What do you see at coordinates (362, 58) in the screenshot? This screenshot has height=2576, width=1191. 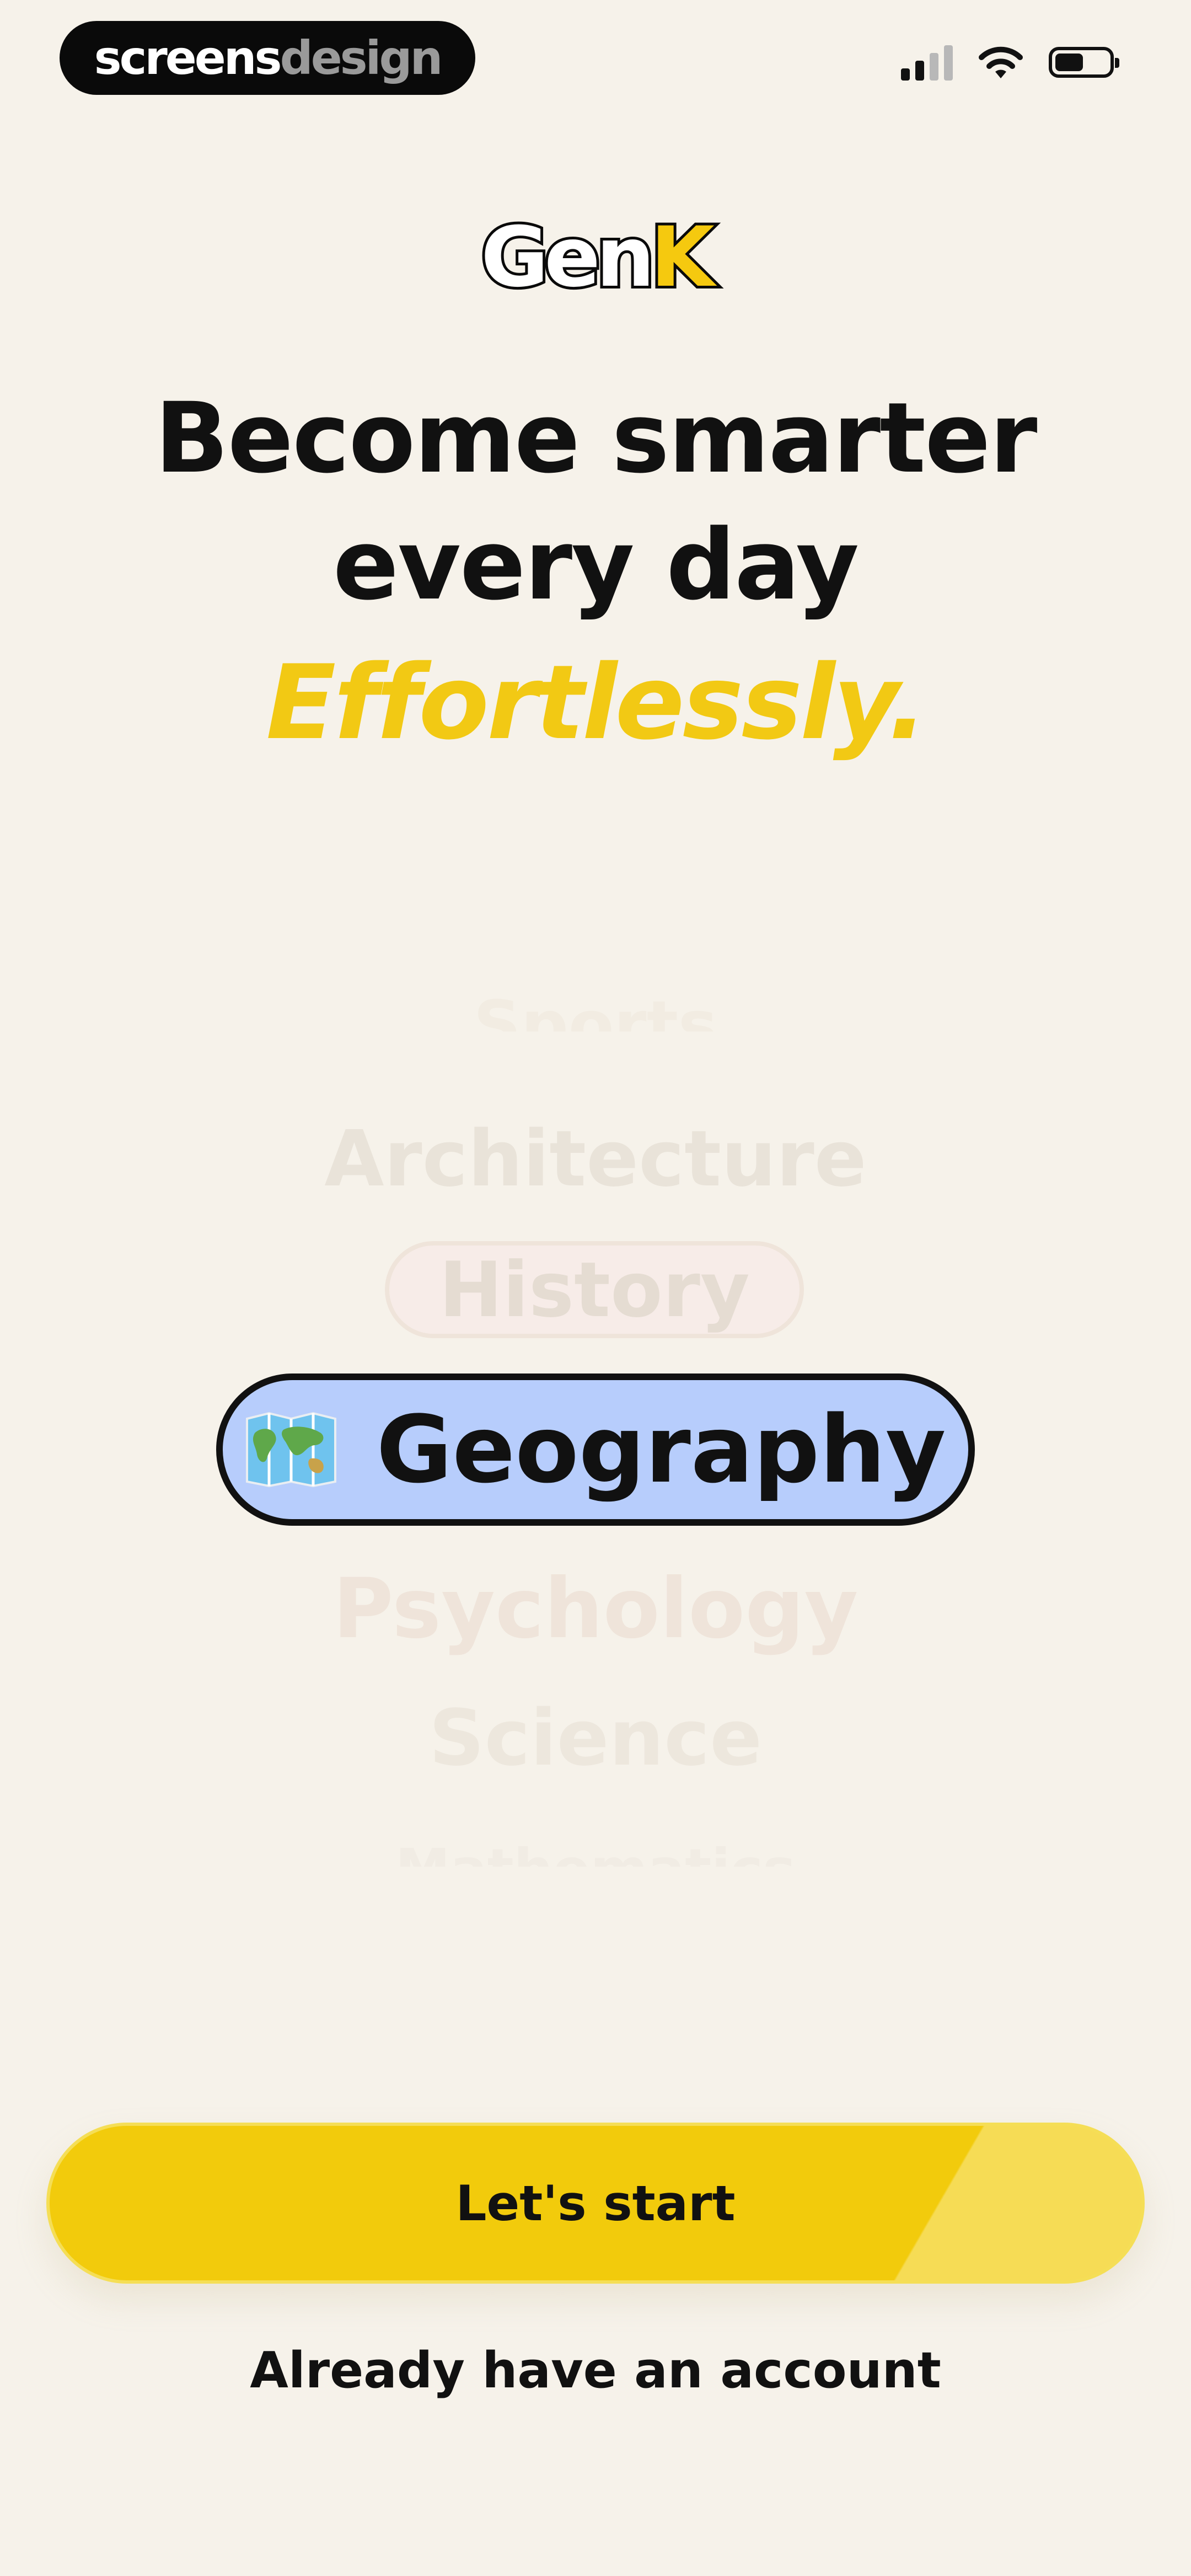 I see `watermark-text-design: design` at bounding box center [362, 58].